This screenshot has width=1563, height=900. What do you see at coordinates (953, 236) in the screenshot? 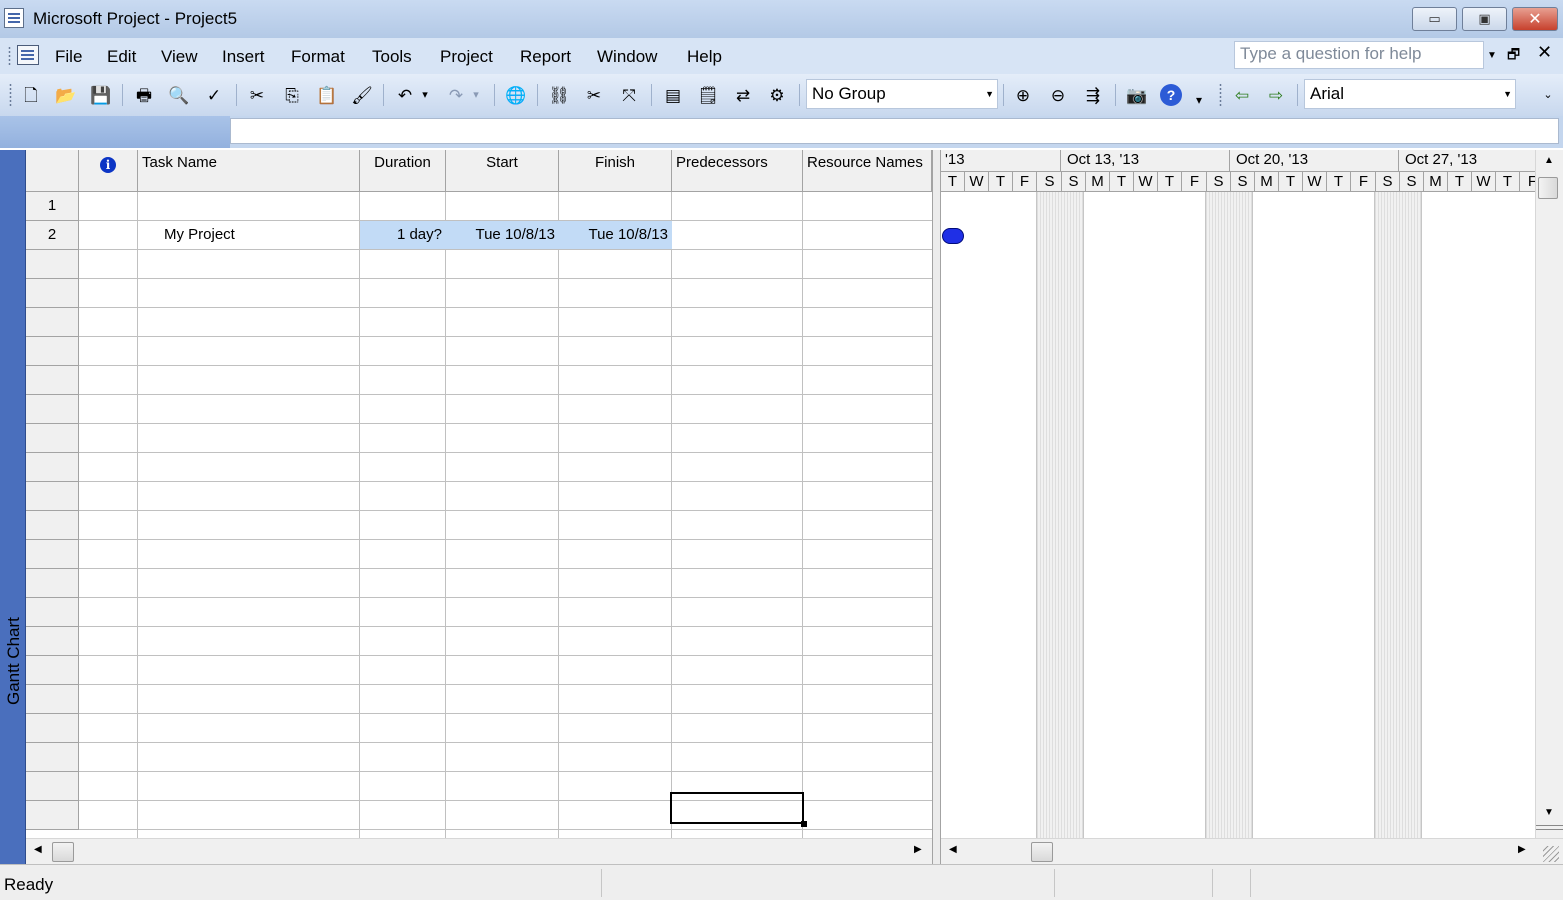
I see `task-bar-my-project` at bounding box center [953, 236].